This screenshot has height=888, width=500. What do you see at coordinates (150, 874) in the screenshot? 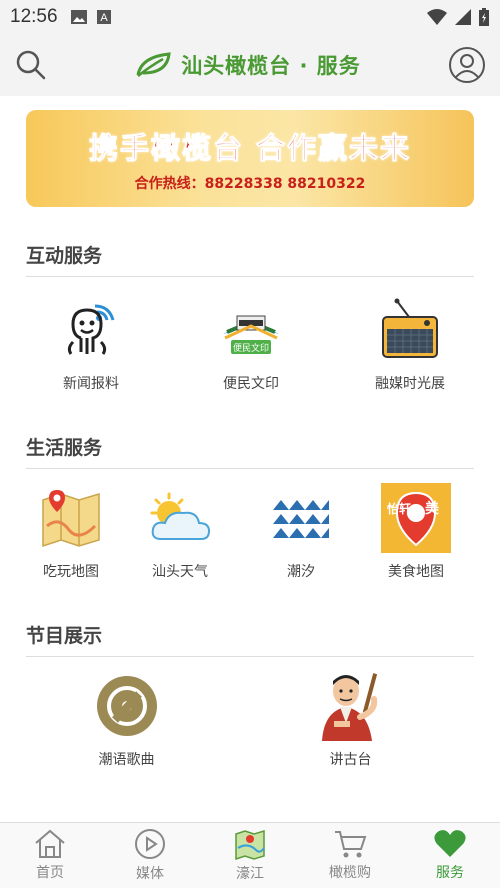
I see `nav-label: 媒体` at bounding box center [150, 874].